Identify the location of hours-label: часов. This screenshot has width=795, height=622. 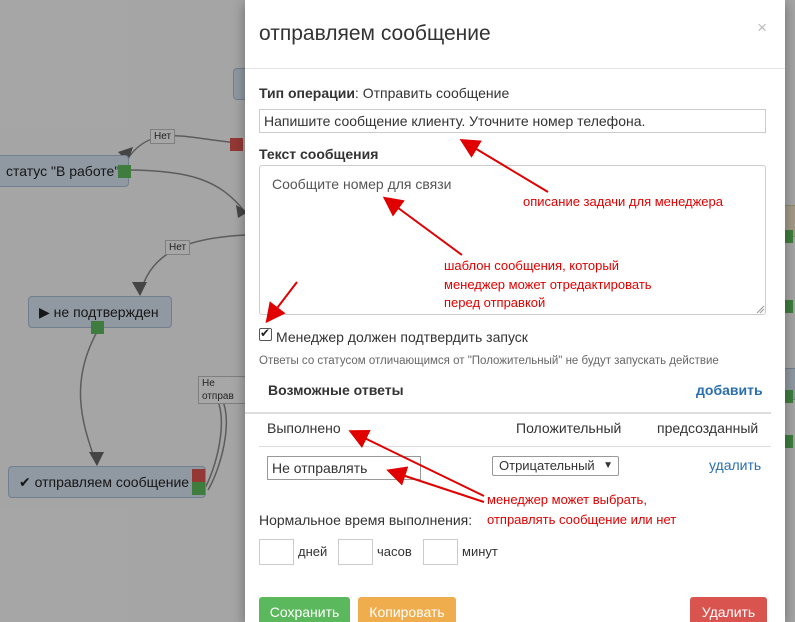
(394, 551).